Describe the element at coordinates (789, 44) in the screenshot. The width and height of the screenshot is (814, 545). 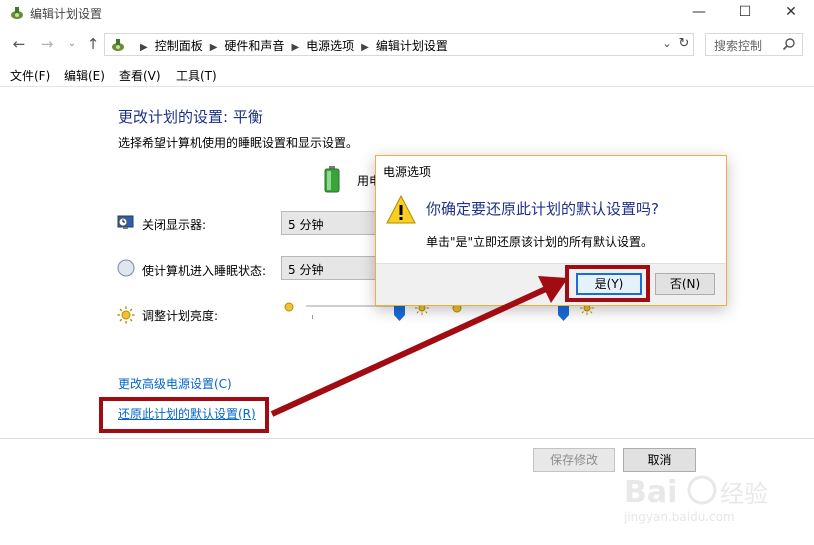
I see `search-icon` at that location.